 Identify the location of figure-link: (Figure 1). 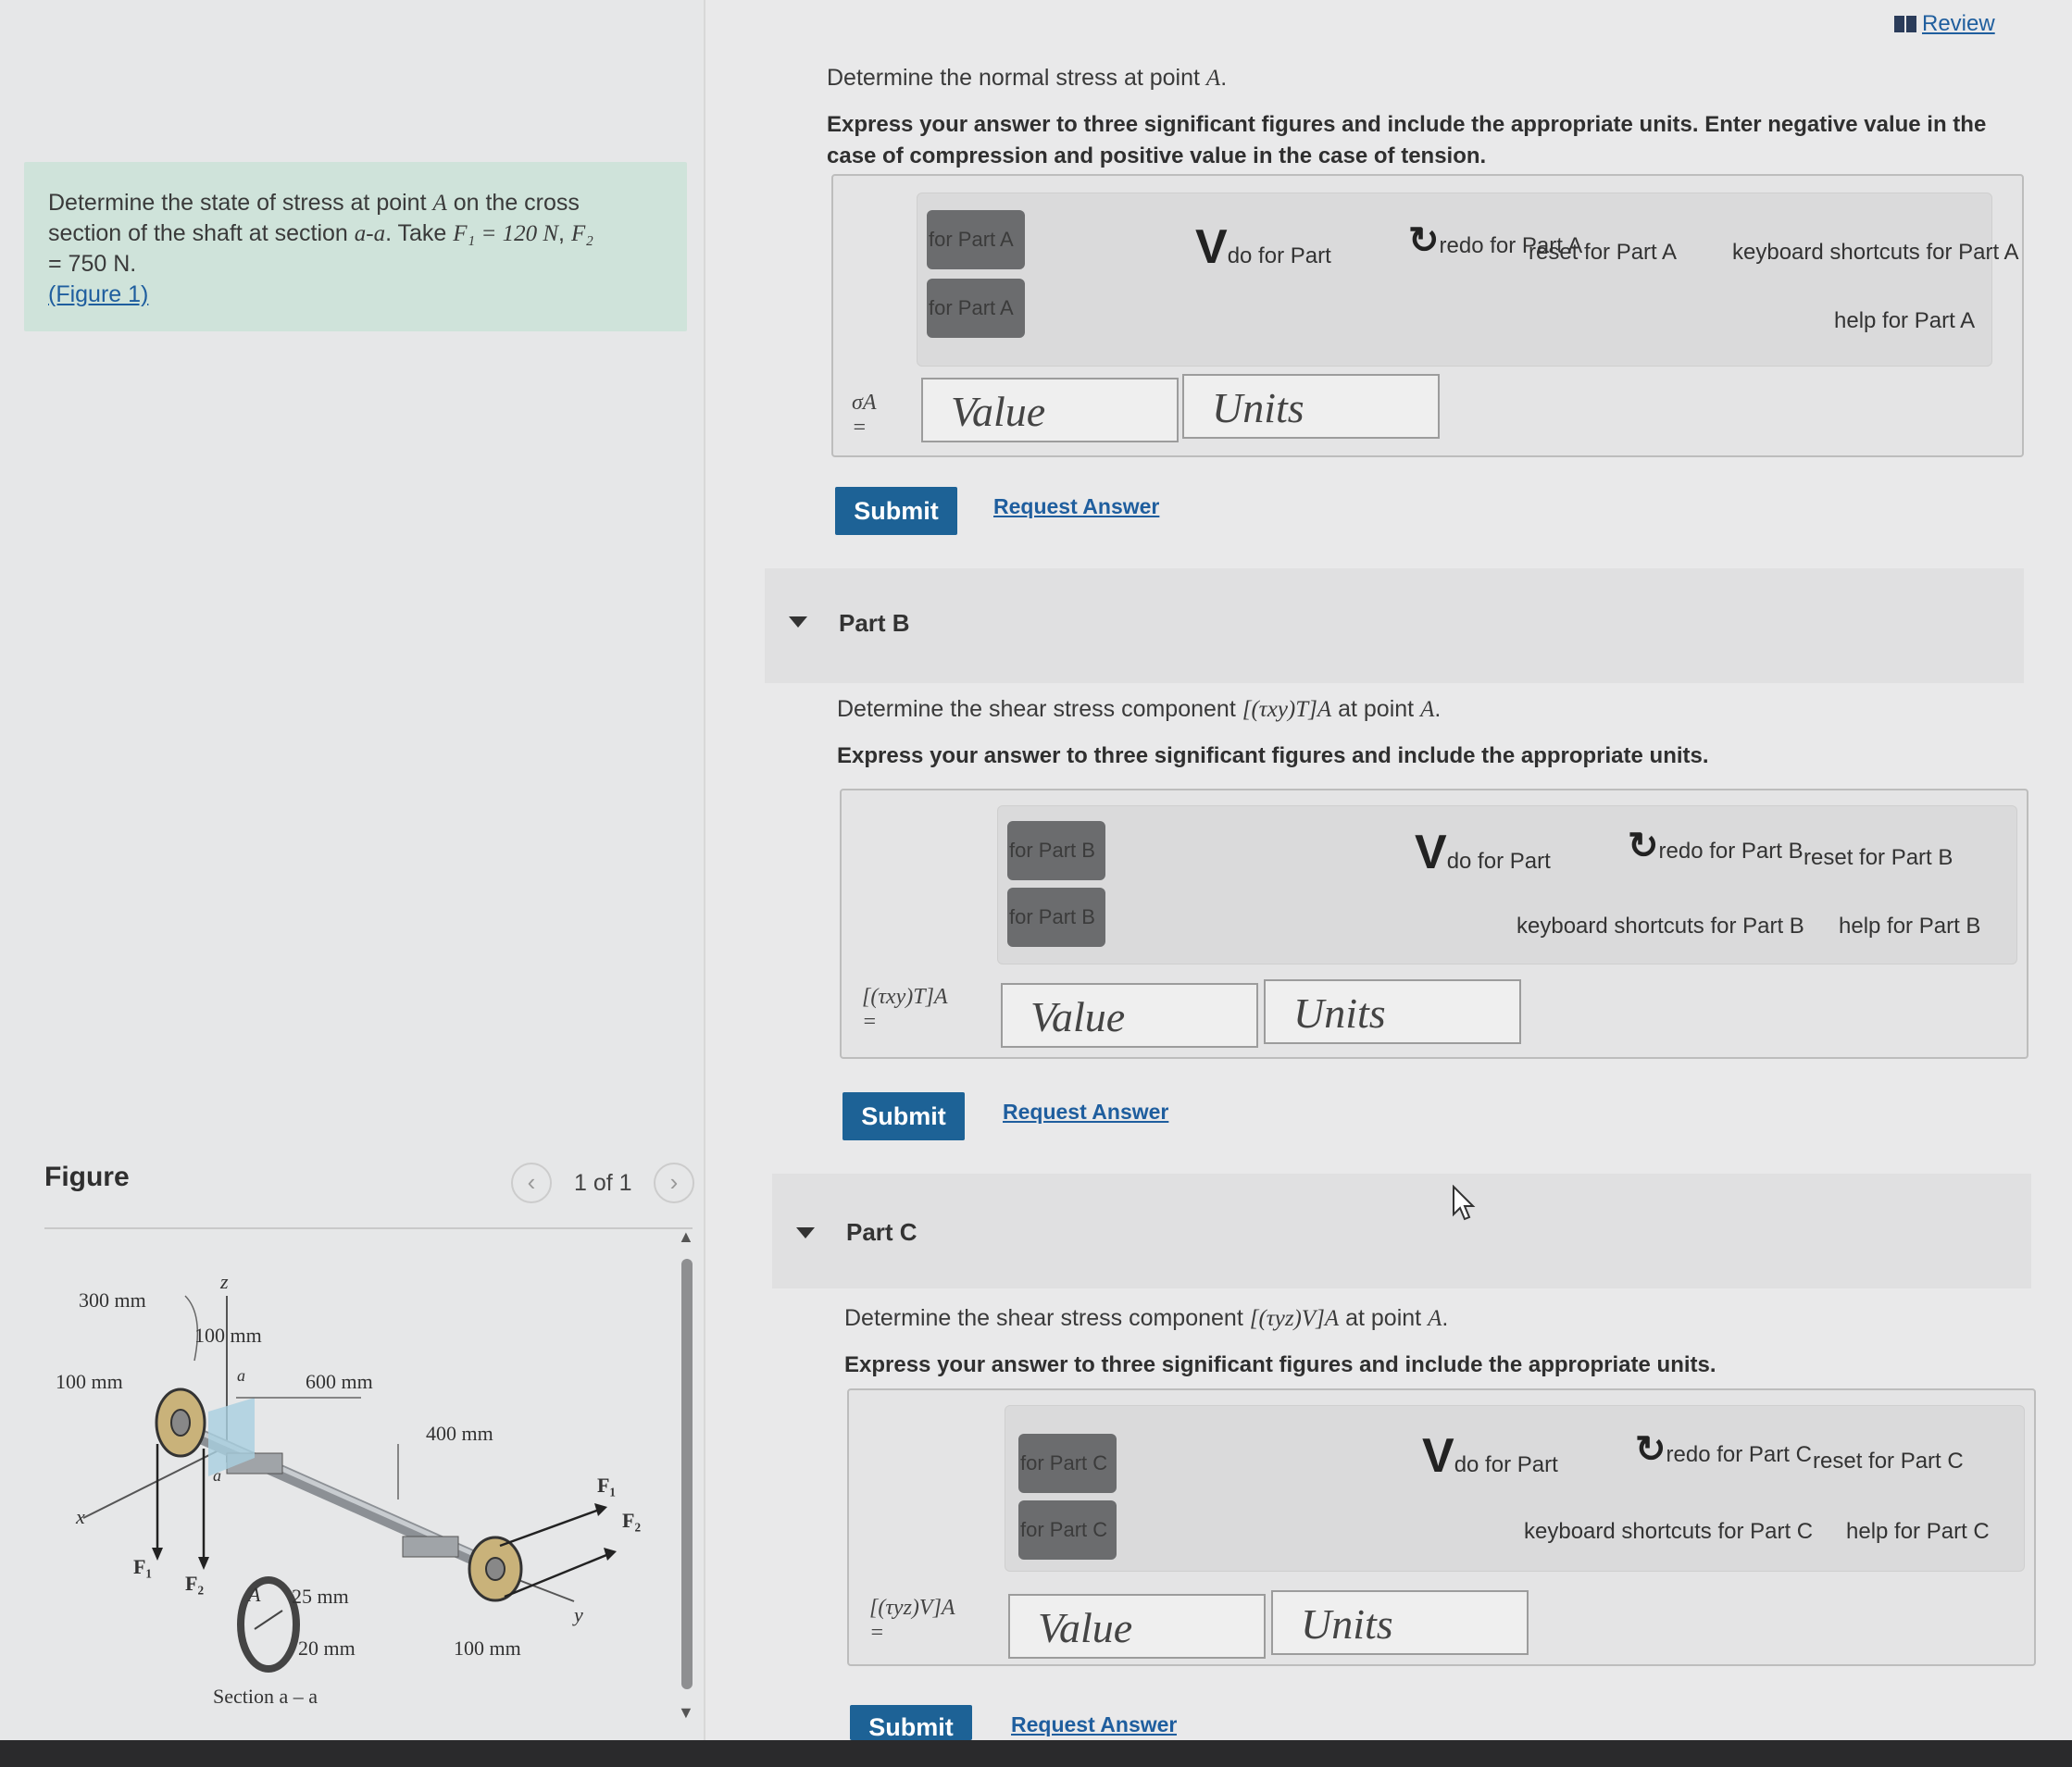
(98, 294).